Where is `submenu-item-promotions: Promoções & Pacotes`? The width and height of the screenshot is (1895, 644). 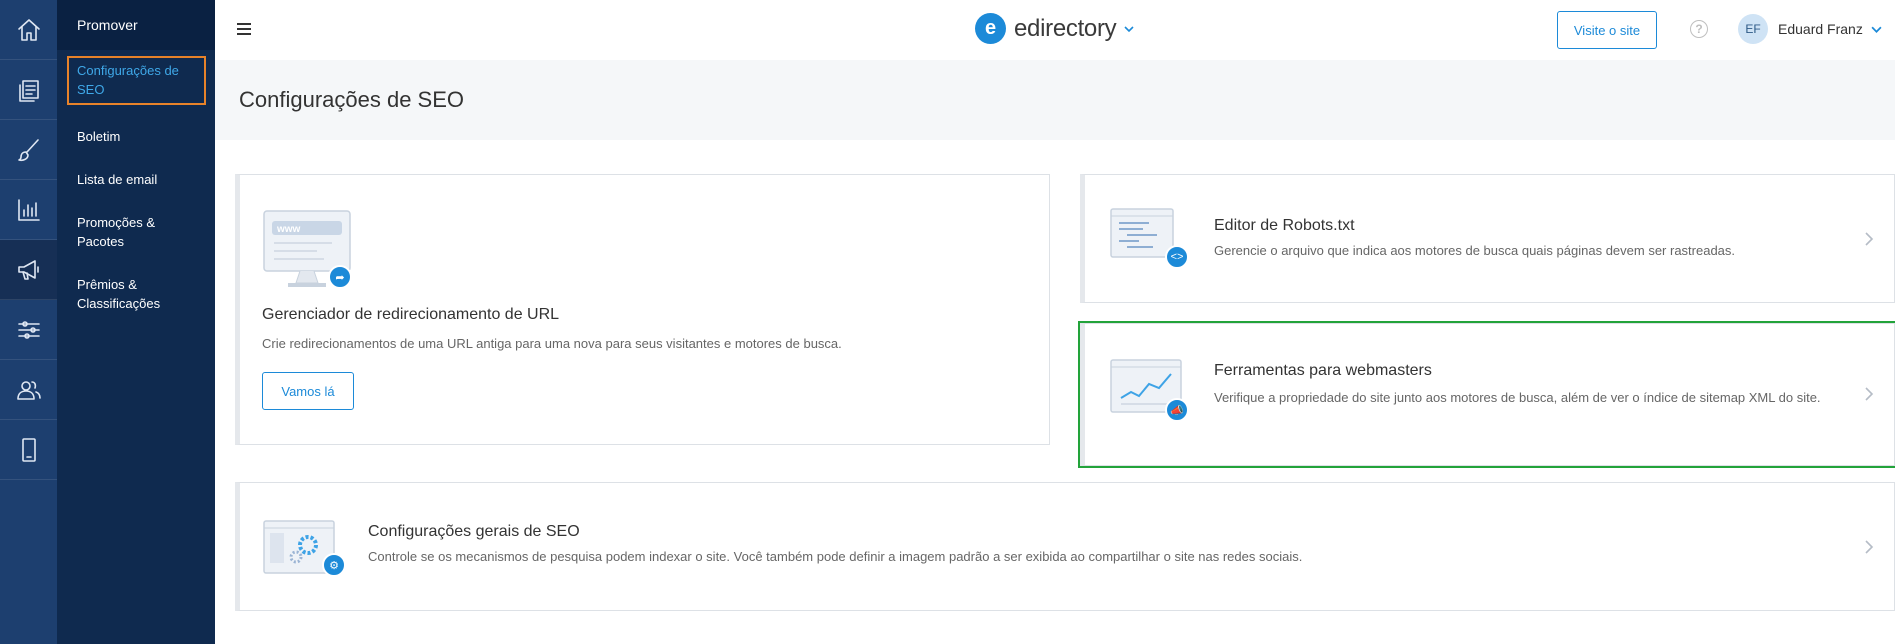 submenu-item-promotions: Promoções & Pacotes is located at coordinates (136, 232).